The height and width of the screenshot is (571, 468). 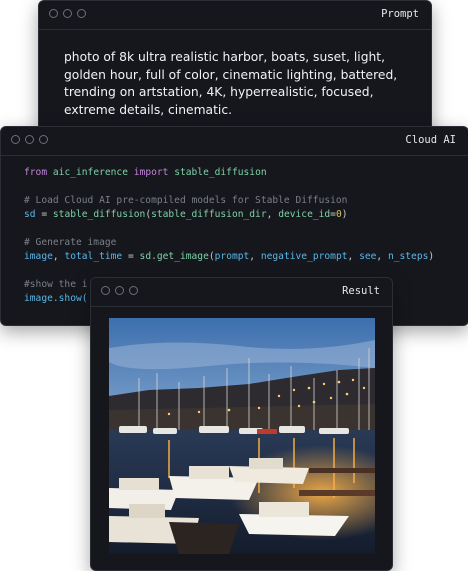 I want to click on code-window-title: Cloud AI, so click(x=430, y=140).